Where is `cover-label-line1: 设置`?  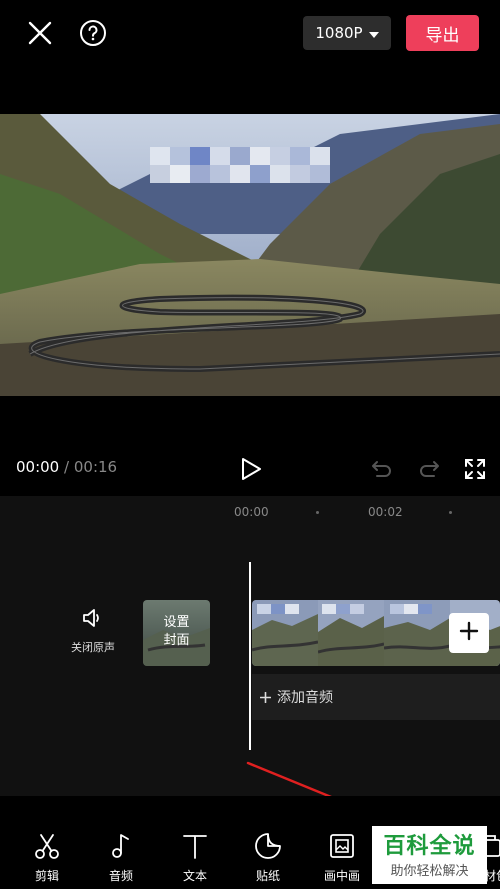
cover-label-line1: 设置 is located at coordinates (176, 622).